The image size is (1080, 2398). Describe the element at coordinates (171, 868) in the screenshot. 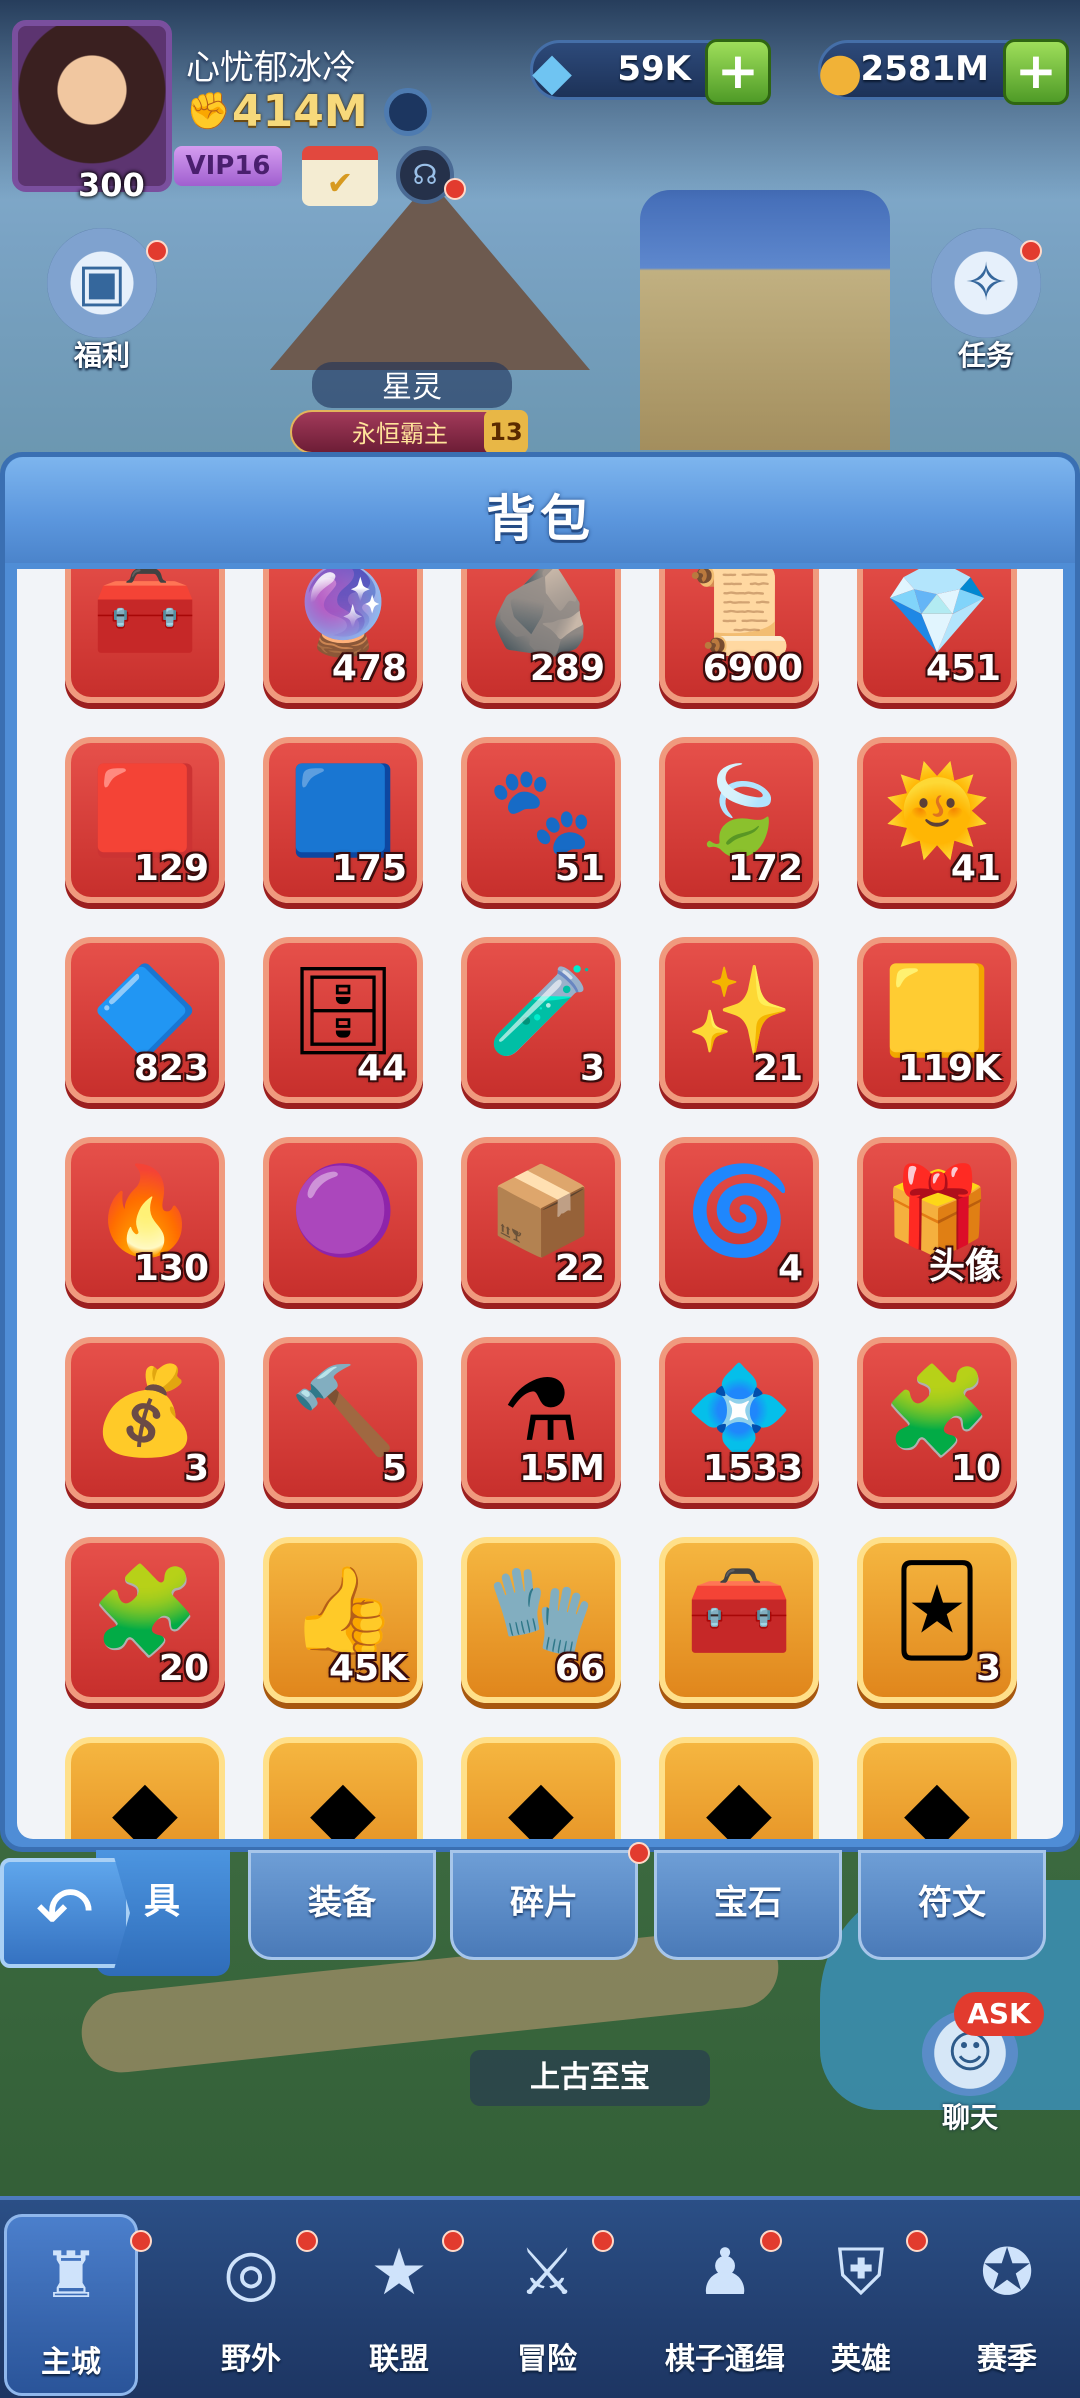

I see `item-quantity: 129` at that location.